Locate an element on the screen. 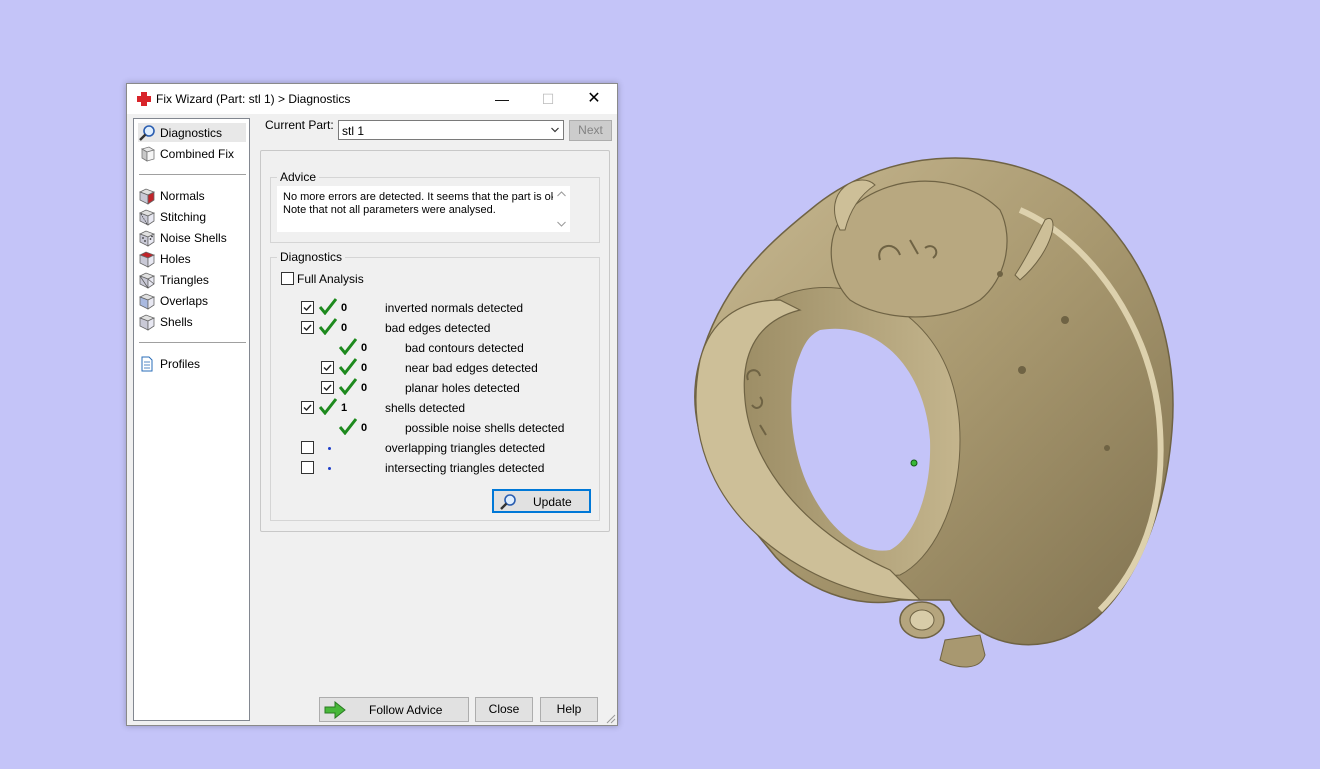  follow-advice-label: Follow Advice is located at coordinates (406, 710).